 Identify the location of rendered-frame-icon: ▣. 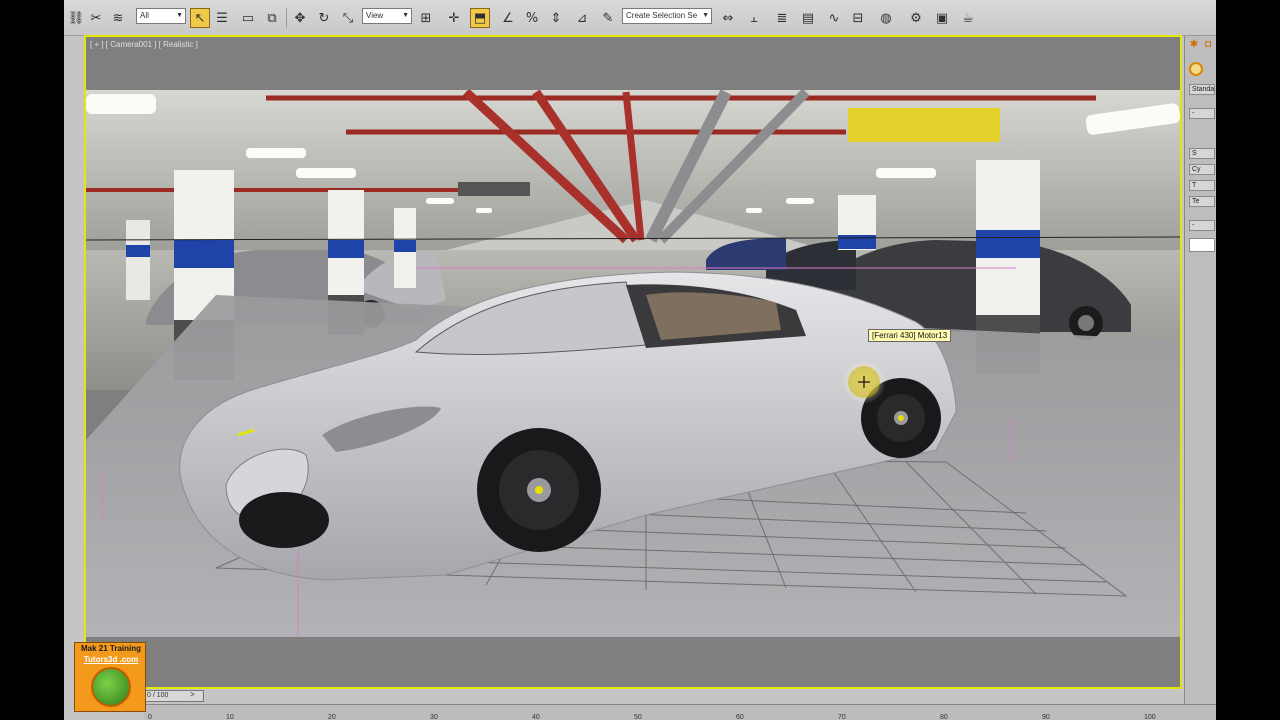
(942, 18).